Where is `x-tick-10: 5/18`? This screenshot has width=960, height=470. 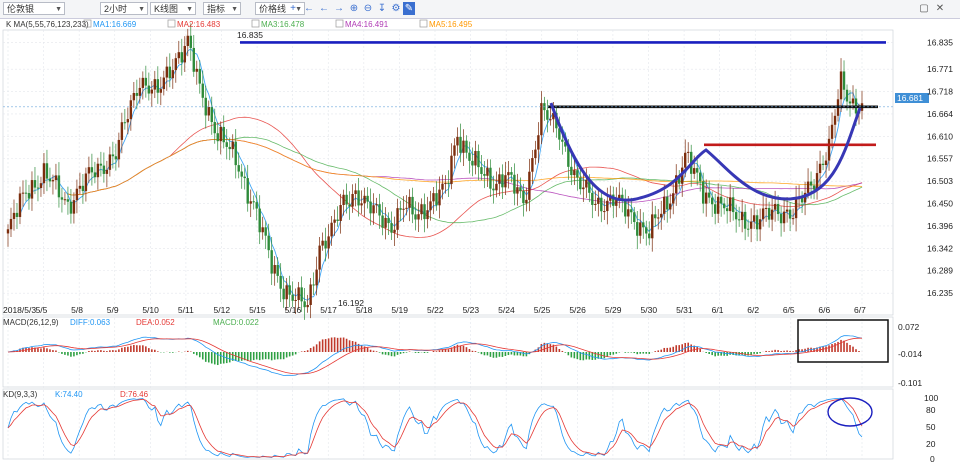 x-tick-10: 5/18 is located at coordinates (364, 310).